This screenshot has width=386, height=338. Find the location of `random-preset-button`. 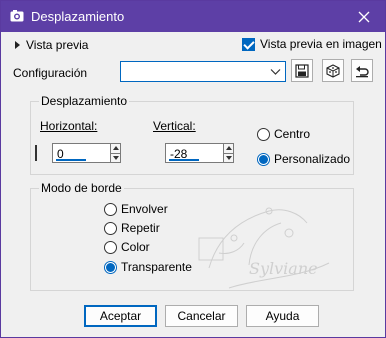

random-preset-button is located at coordinates (333, 70).